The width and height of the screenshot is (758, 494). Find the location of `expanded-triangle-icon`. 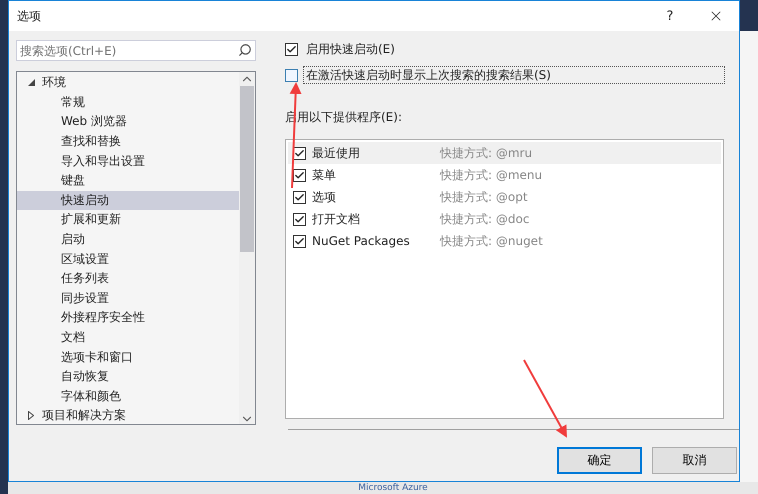

expanded-triangle-icon is located at coordinates (31, 82).